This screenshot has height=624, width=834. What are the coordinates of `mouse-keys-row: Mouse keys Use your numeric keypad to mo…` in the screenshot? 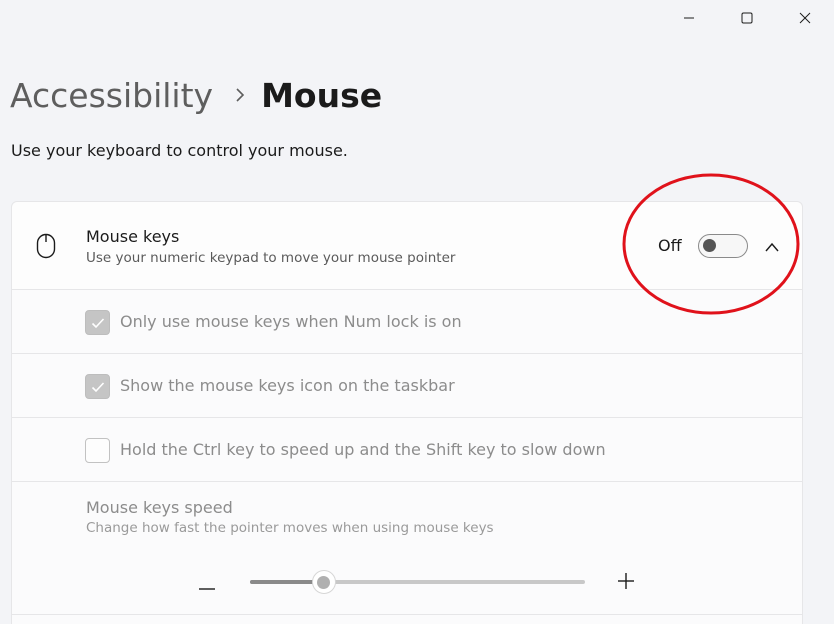 It's located at (407, 245).